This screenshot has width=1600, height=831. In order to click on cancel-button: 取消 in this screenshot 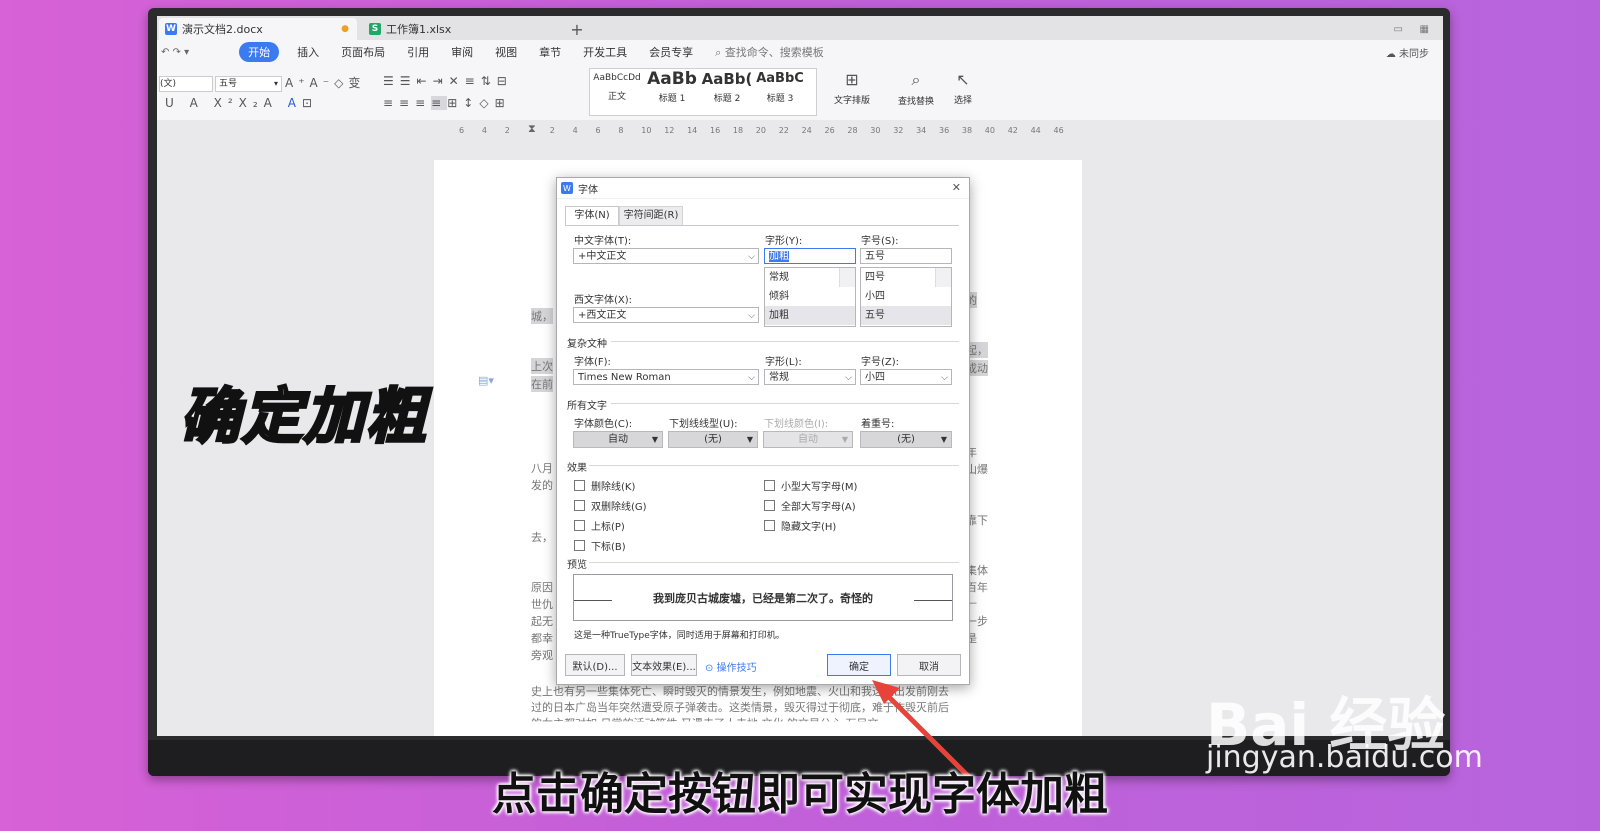, I will do `click(929, 665)`.